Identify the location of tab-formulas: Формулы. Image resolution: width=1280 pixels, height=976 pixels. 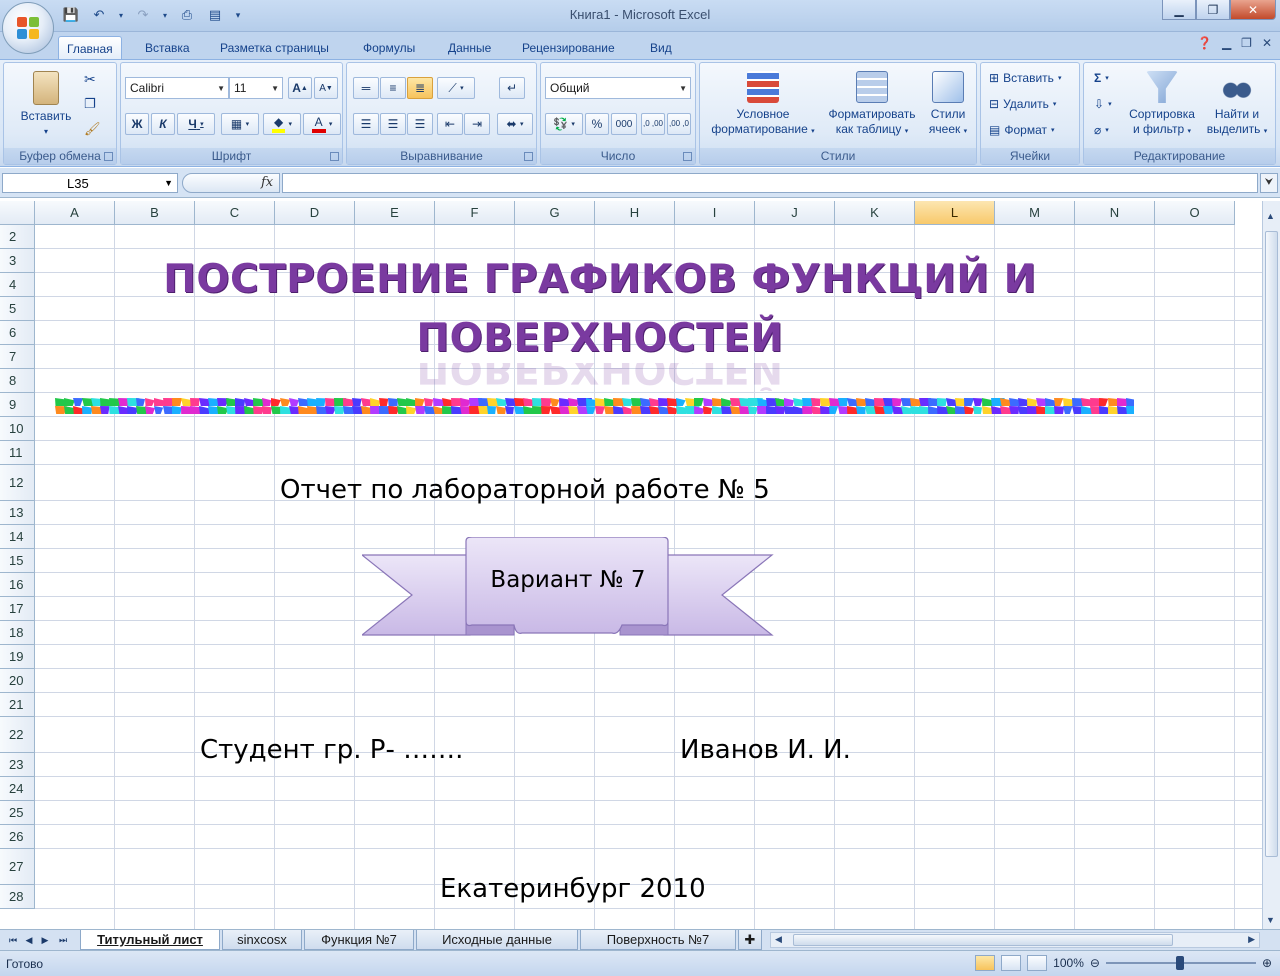
(389, 48).